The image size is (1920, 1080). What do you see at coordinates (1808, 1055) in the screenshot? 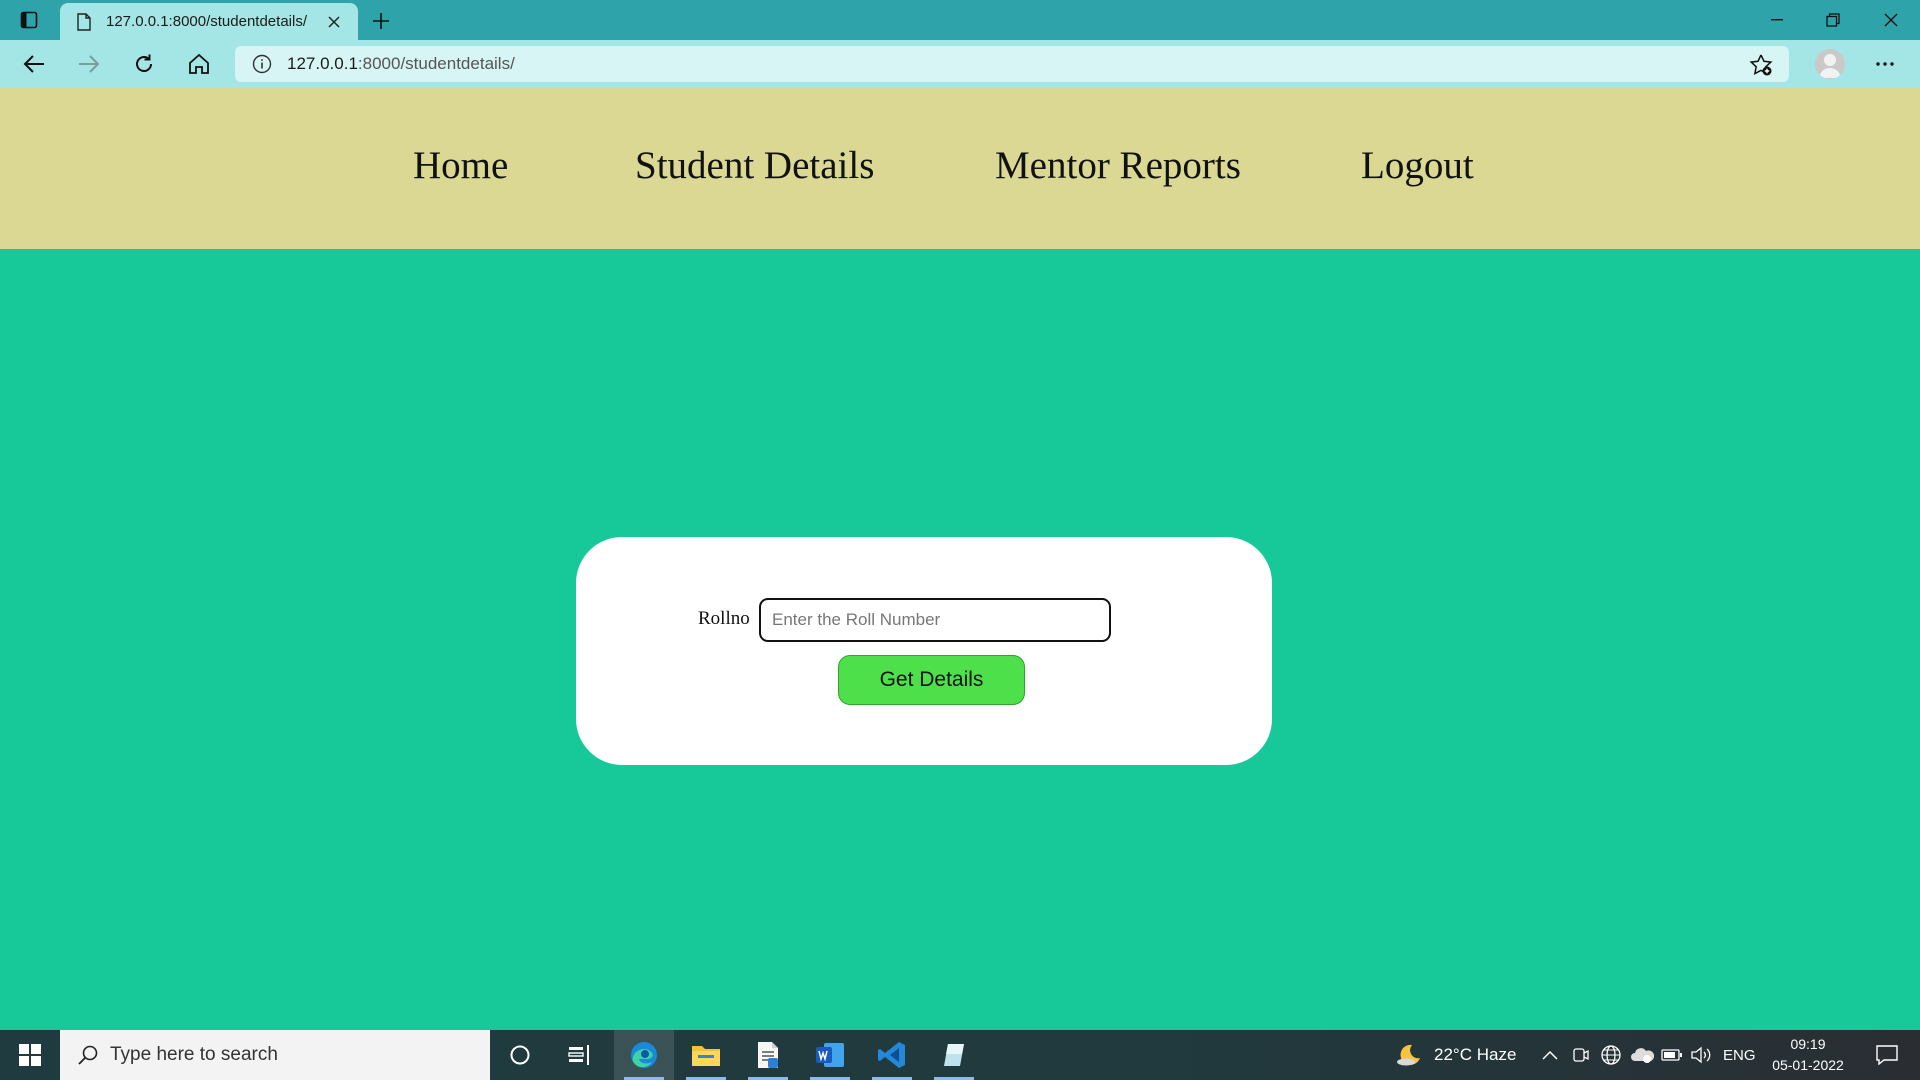
I see `taskbar-clock: 09:19 05-01-2022` at bounding box center [1808, 1055].